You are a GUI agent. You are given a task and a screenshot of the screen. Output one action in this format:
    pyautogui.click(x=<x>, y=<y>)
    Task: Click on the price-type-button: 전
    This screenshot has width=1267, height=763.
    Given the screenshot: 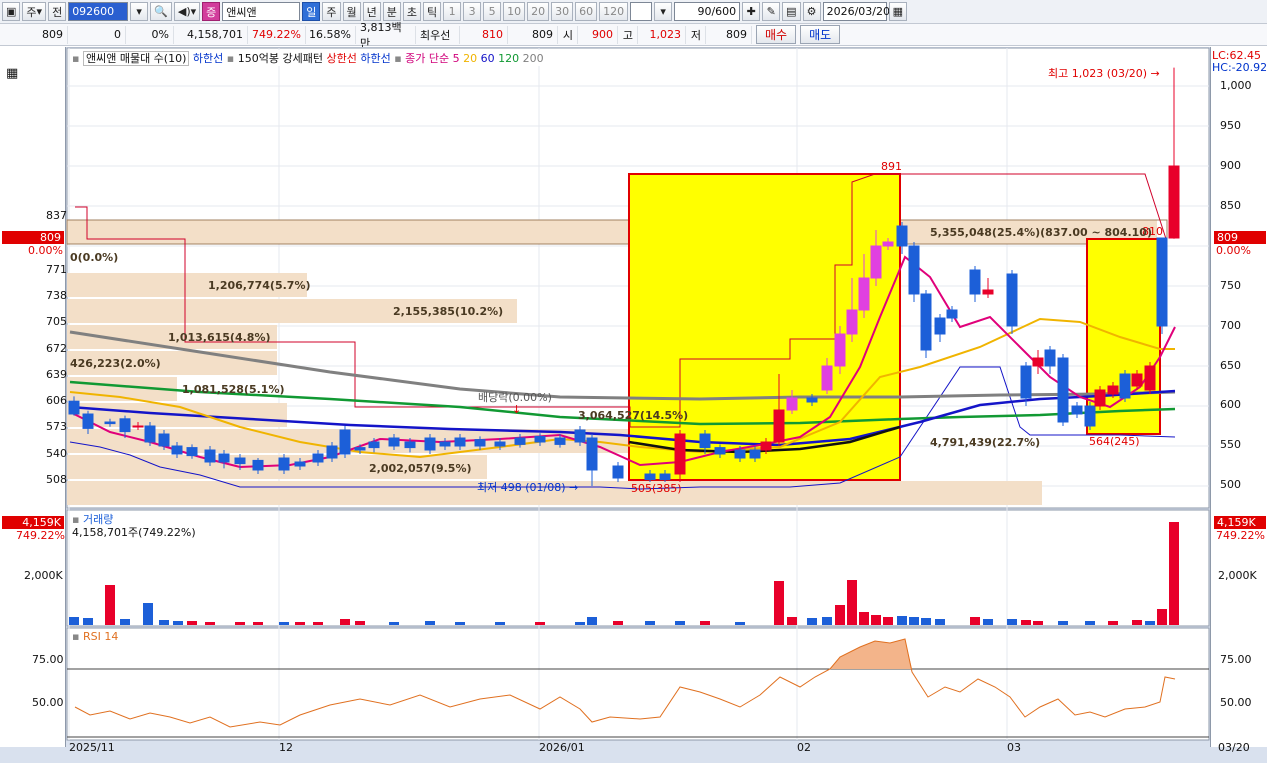 What is the action you would take?
    pyautogui.click(x=57, y=11)
    